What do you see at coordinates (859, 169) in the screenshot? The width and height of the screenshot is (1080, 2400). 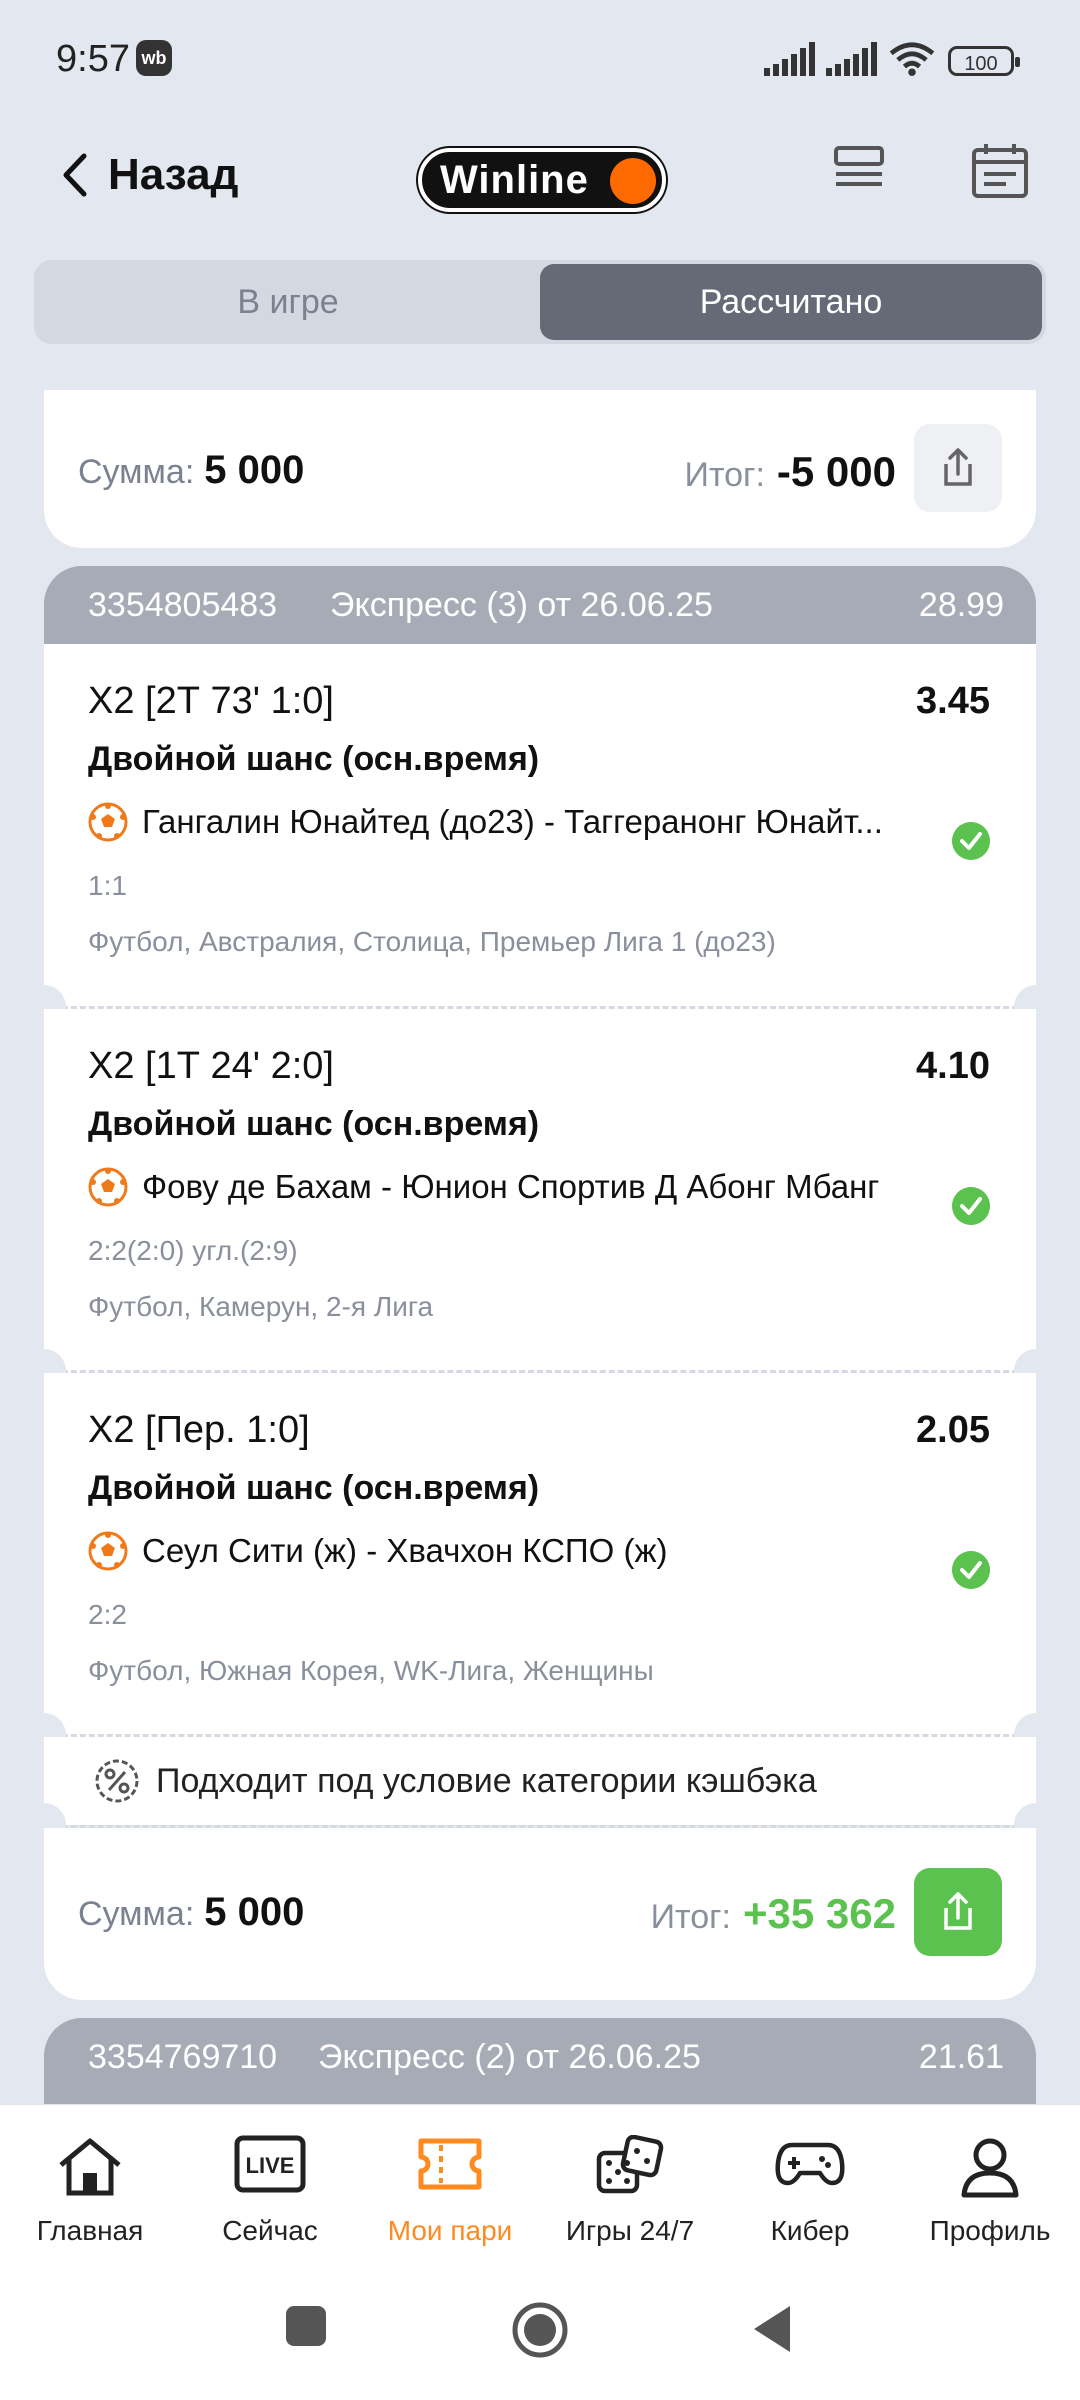 I see `coupon-view-icon` at bounding box center [859, 169].